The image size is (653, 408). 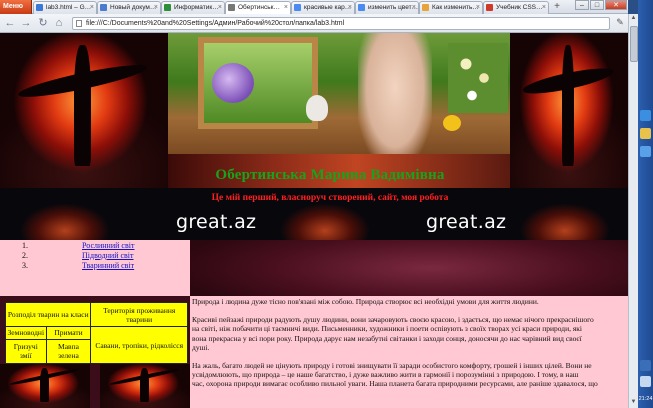 I want to click on woman-figure, so click(x=395, y=93).